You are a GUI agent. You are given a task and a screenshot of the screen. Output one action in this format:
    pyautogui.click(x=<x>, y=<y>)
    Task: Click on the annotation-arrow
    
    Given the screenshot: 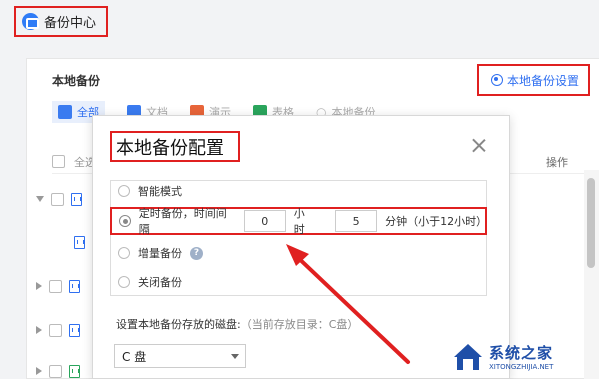 What is the action you would take?
    pyautogui.click(x=348, y=304)
    